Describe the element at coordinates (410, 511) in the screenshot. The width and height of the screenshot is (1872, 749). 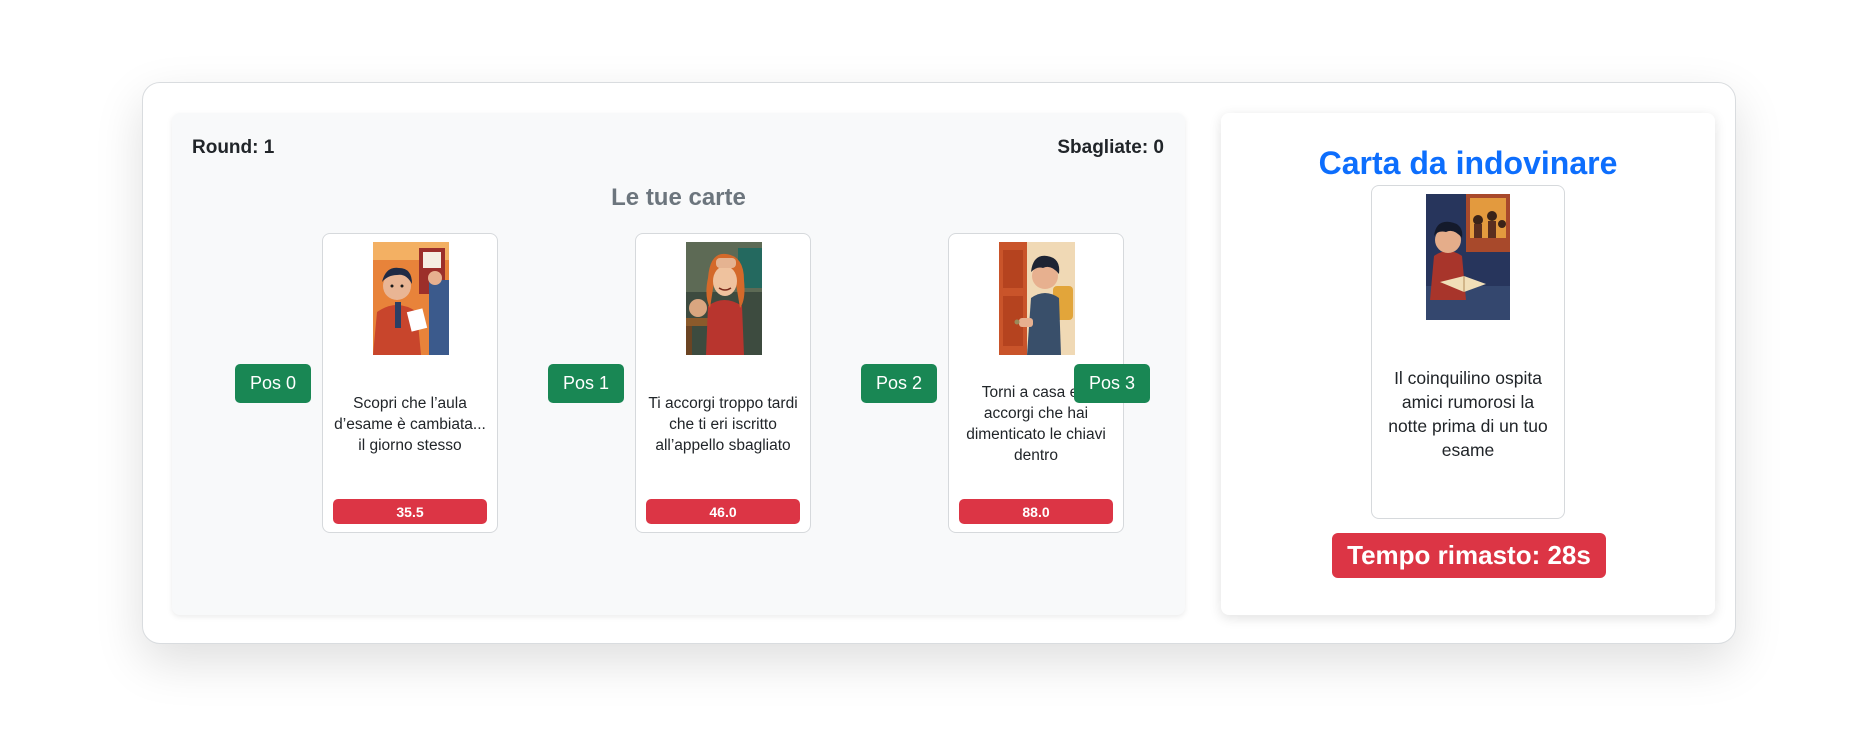
I see `card-value-badge: 35.5` at that location.